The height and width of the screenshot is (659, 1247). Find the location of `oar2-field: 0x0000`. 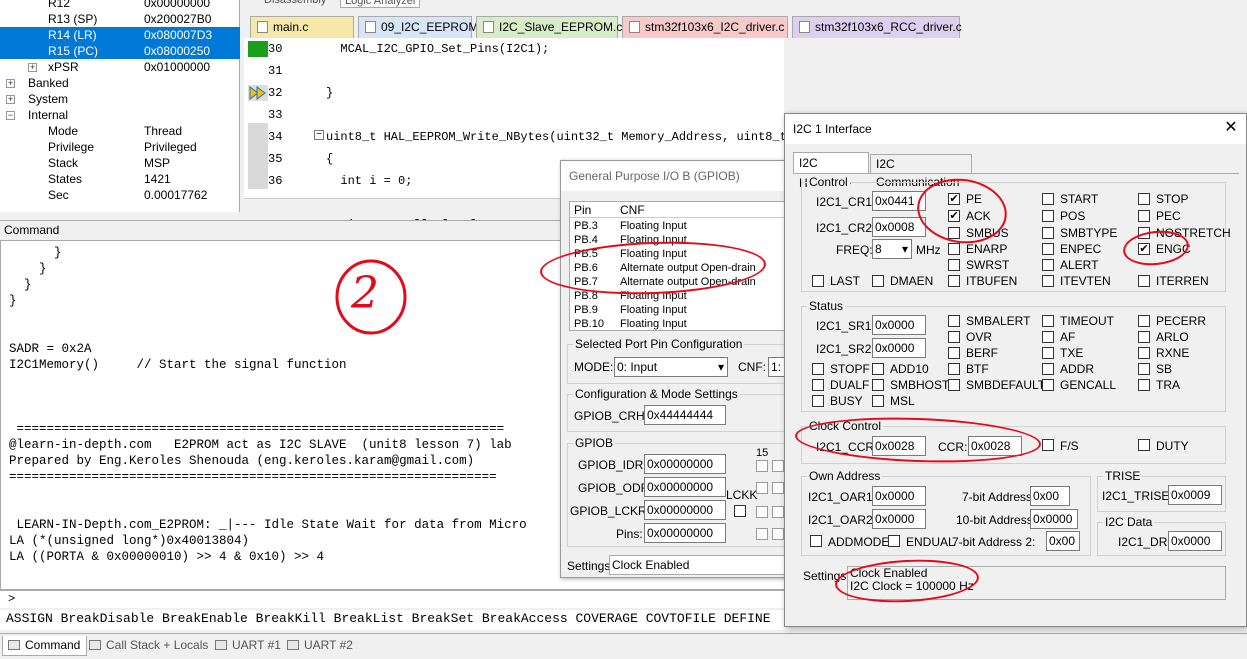

oar2-field: 0x0000 is located at coordinates (899, 519).